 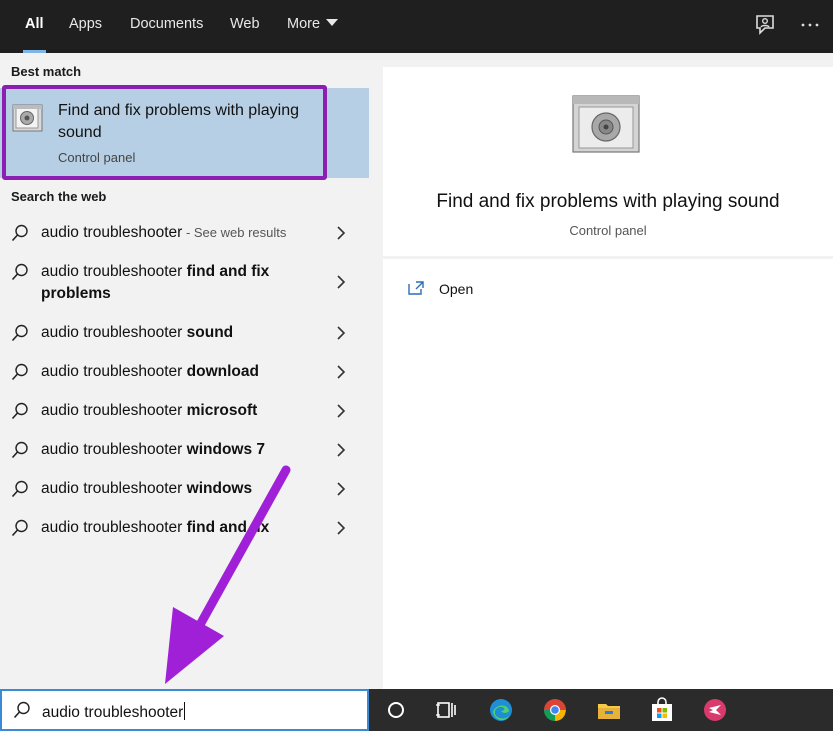 I want to click on search-web-heading: Search the web, so click(x=59, y=196).